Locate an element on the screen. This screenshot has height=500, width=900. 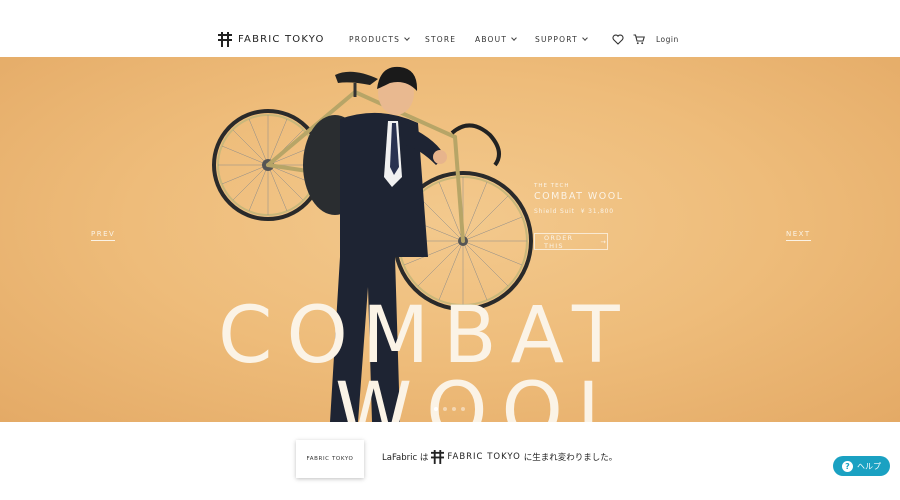
help-button: ? ヘルプ is located at coordinates (861, 466).